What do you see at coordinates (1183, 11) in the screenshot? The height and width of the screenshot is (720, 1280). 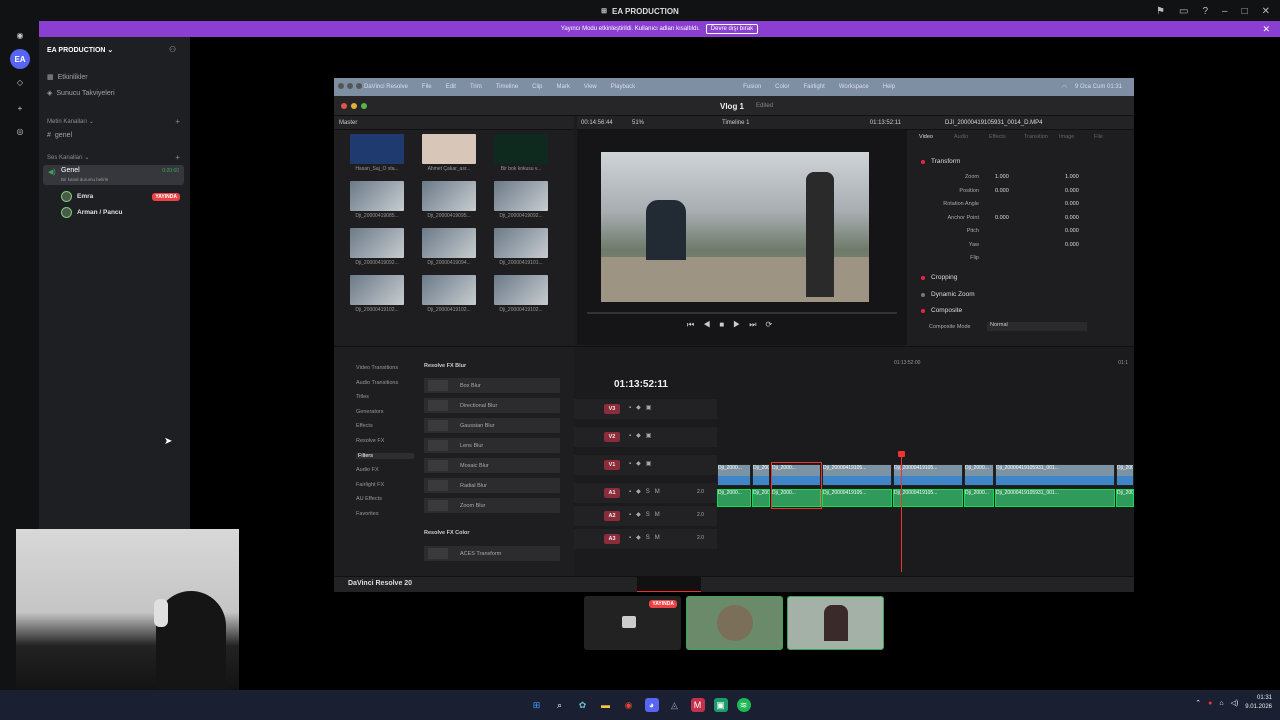 I see `screen-icon: ▭` at bounding box center [1183, 11].